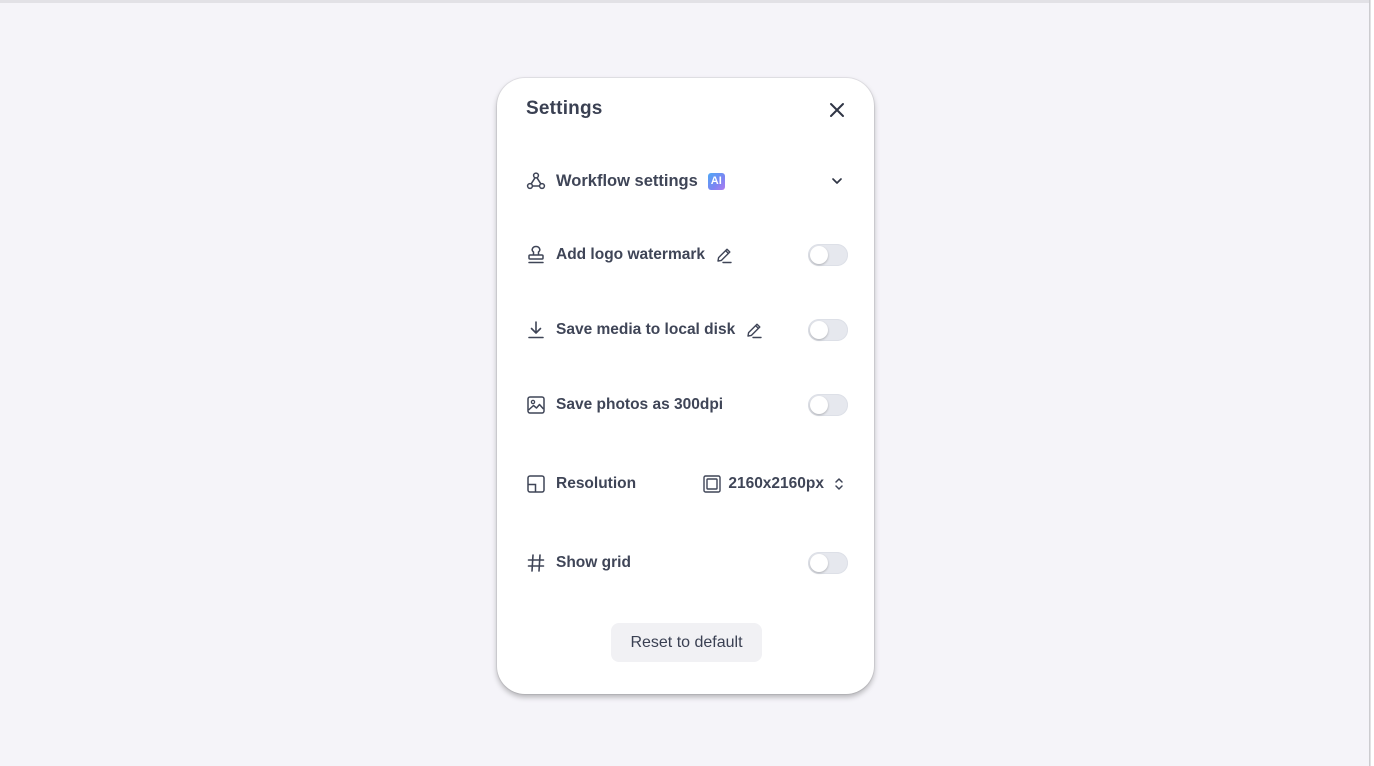 The image size is (1374, 766). What do you see at coordinates (536, 484) in the screenshot?
I see `layout-icon` at bounding box center [536, 484].